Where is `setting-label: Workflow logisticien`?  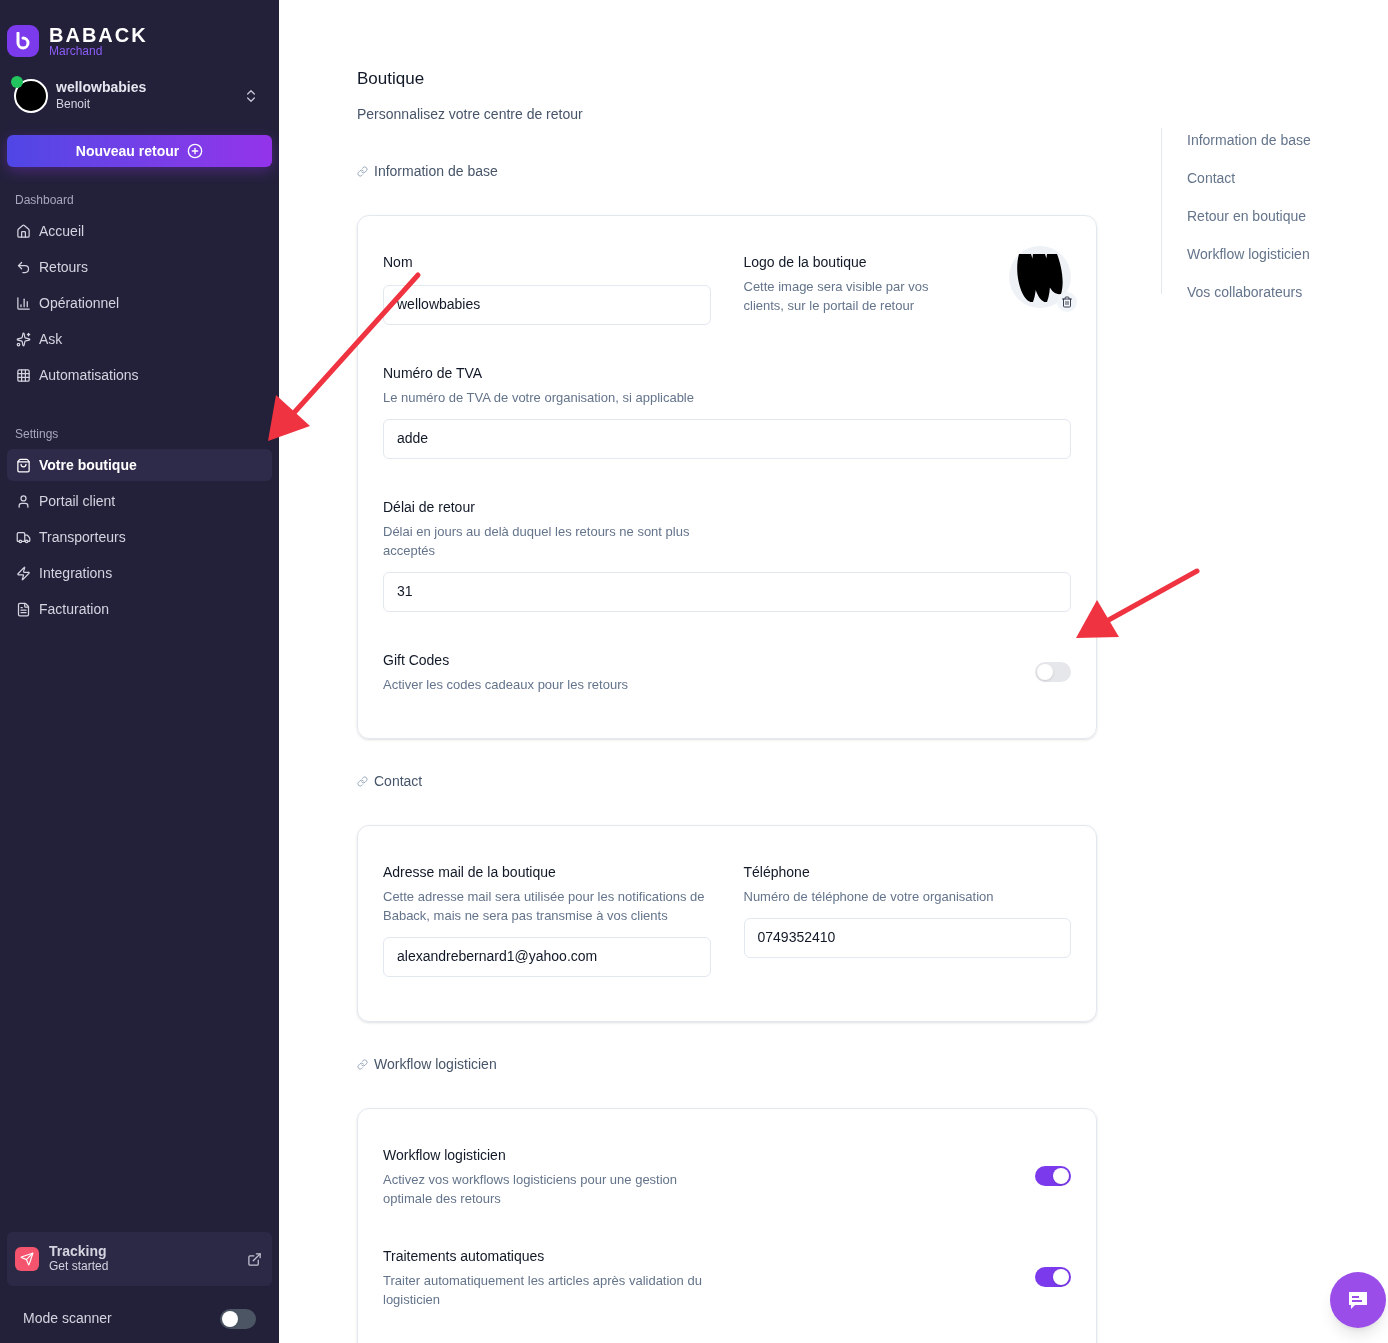
setting-label: Workflow logisticien is located at coordinates (445, 1155).